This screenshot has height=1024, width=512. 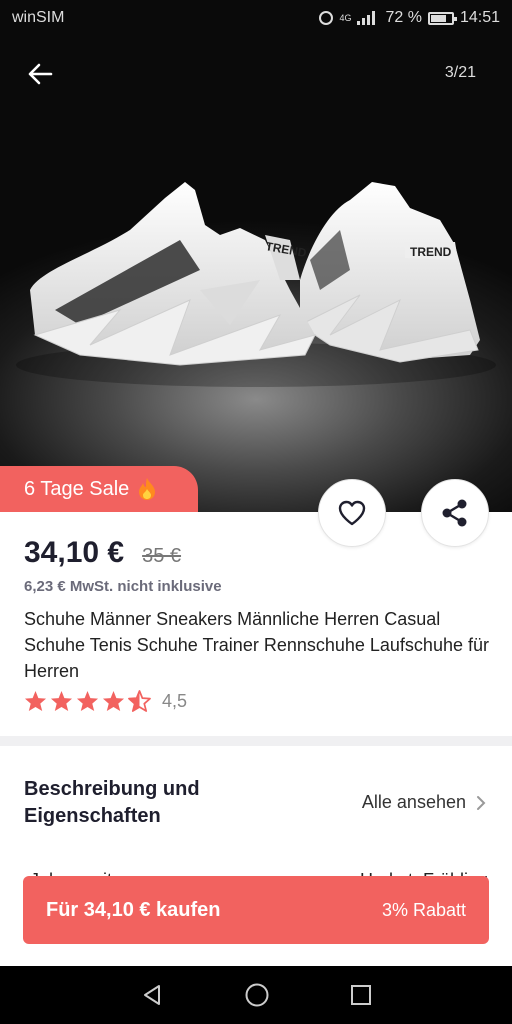 I want to click on current-price: 34,10 €, so click(x=74, y=552).